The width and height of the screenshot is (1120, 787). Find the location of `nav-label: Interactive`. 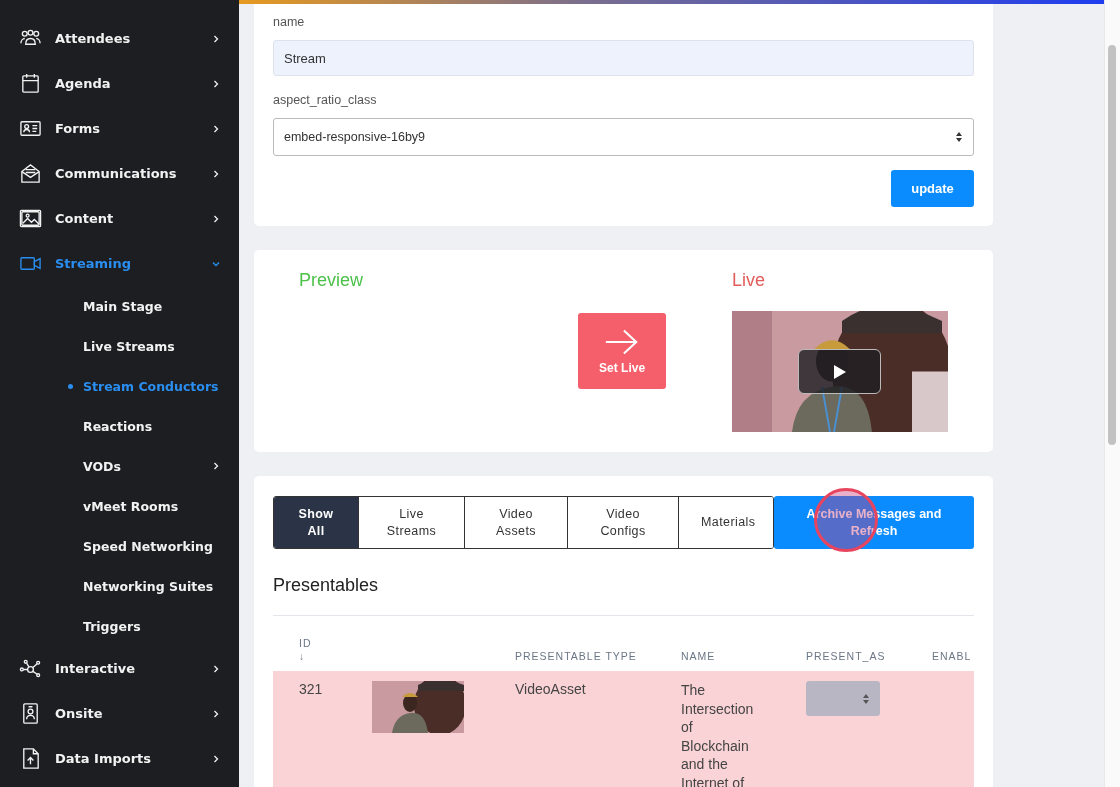

nav-label: Interactive is located at coordinates (95, 668).